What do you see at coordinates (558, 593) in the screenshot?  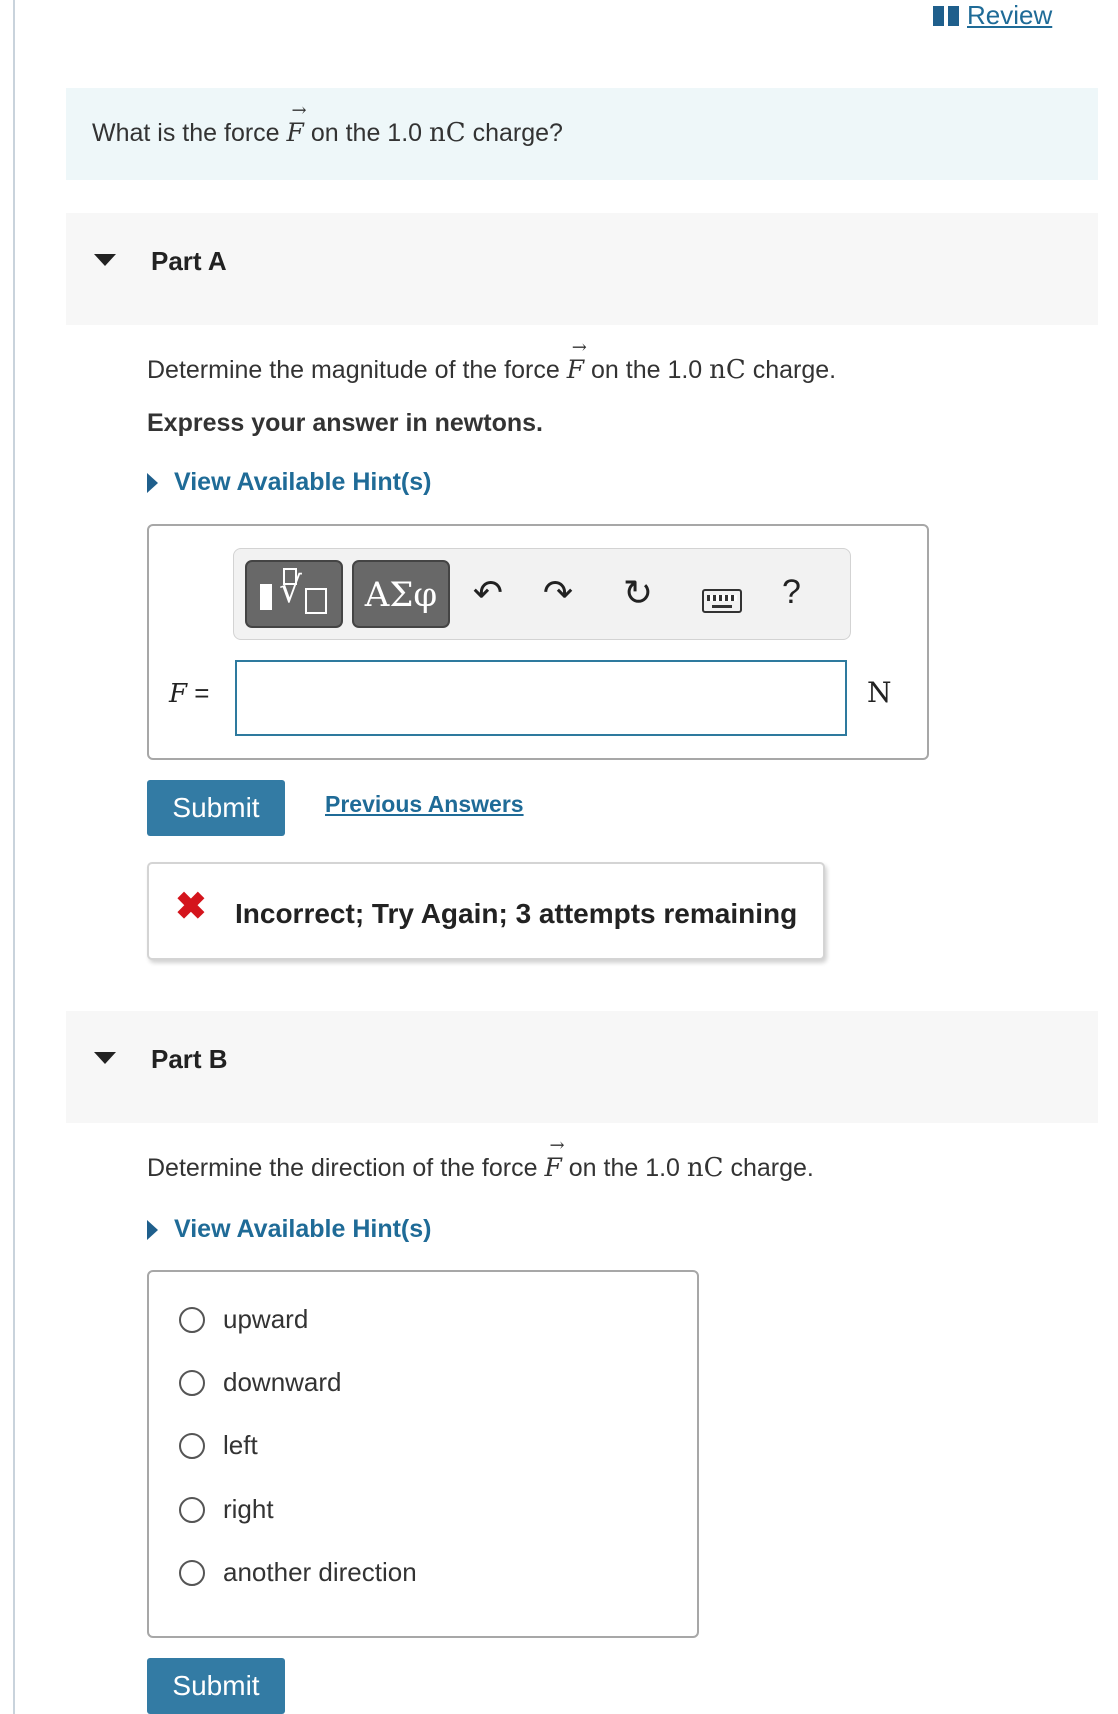 I see `redo-icon: ↷` at bounding box center [558, 593].